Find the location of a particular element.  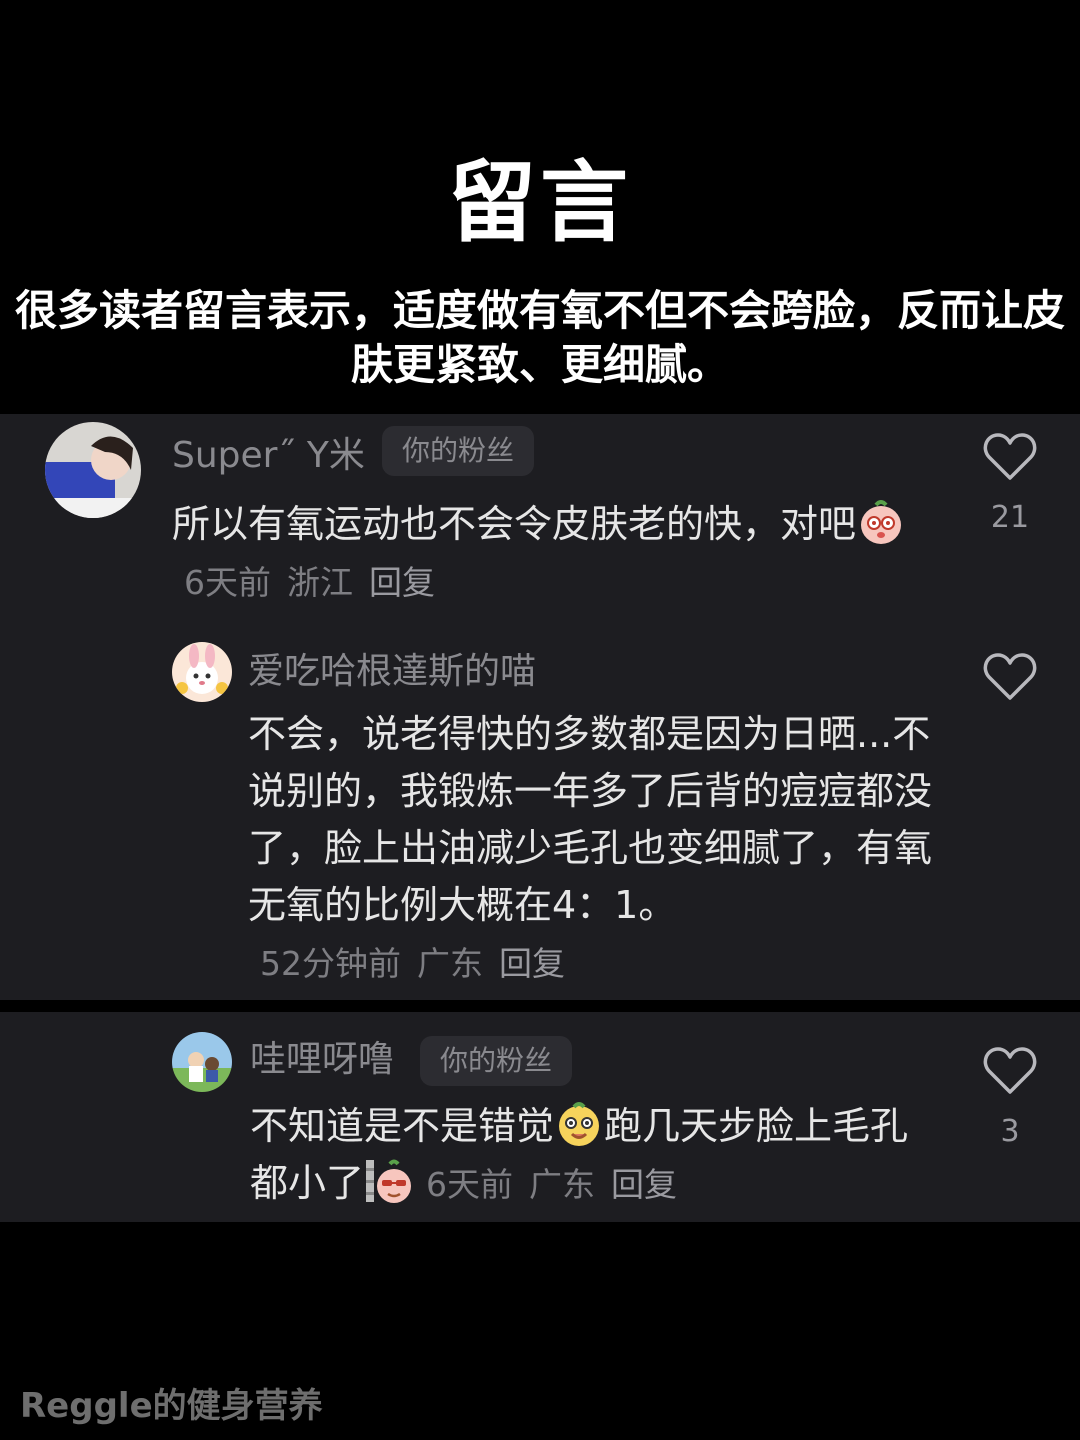

like-button: 3 is located at coordinates (1010, 1098).